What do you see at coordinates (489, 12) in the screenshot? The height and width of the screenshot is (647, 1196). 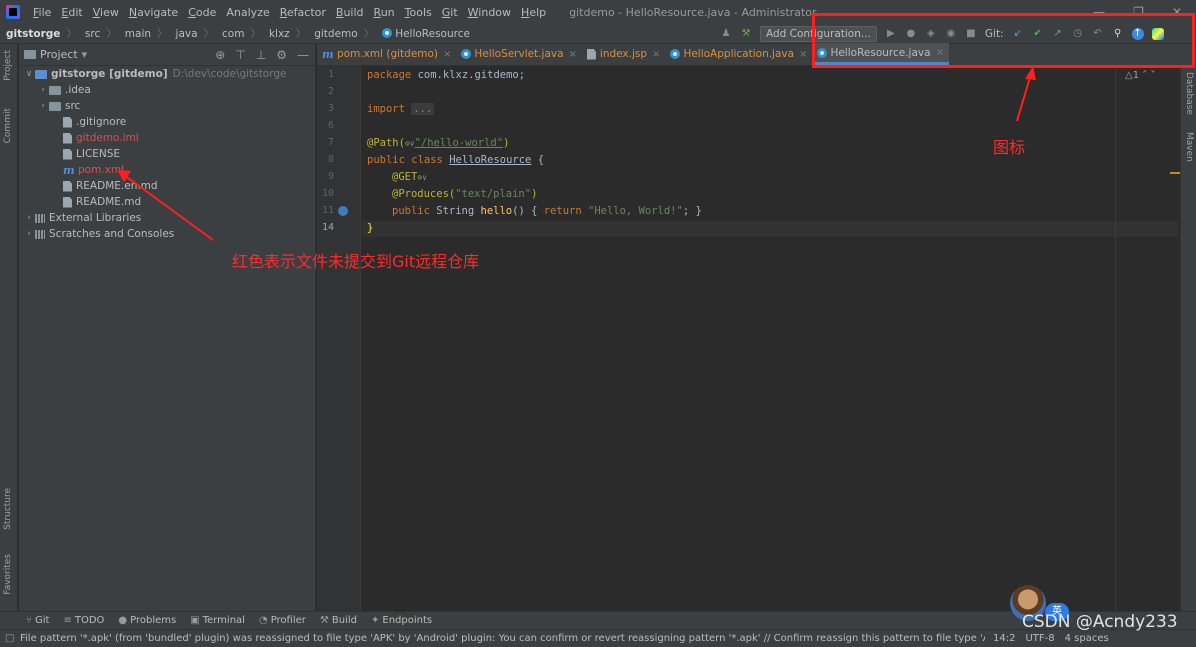 I see `menu-window: Window` at bounding box center [489, 12].